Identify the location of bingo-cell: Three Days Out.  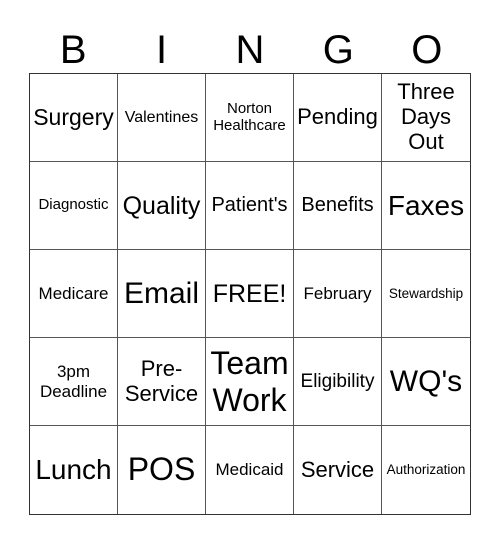
(426, 118).